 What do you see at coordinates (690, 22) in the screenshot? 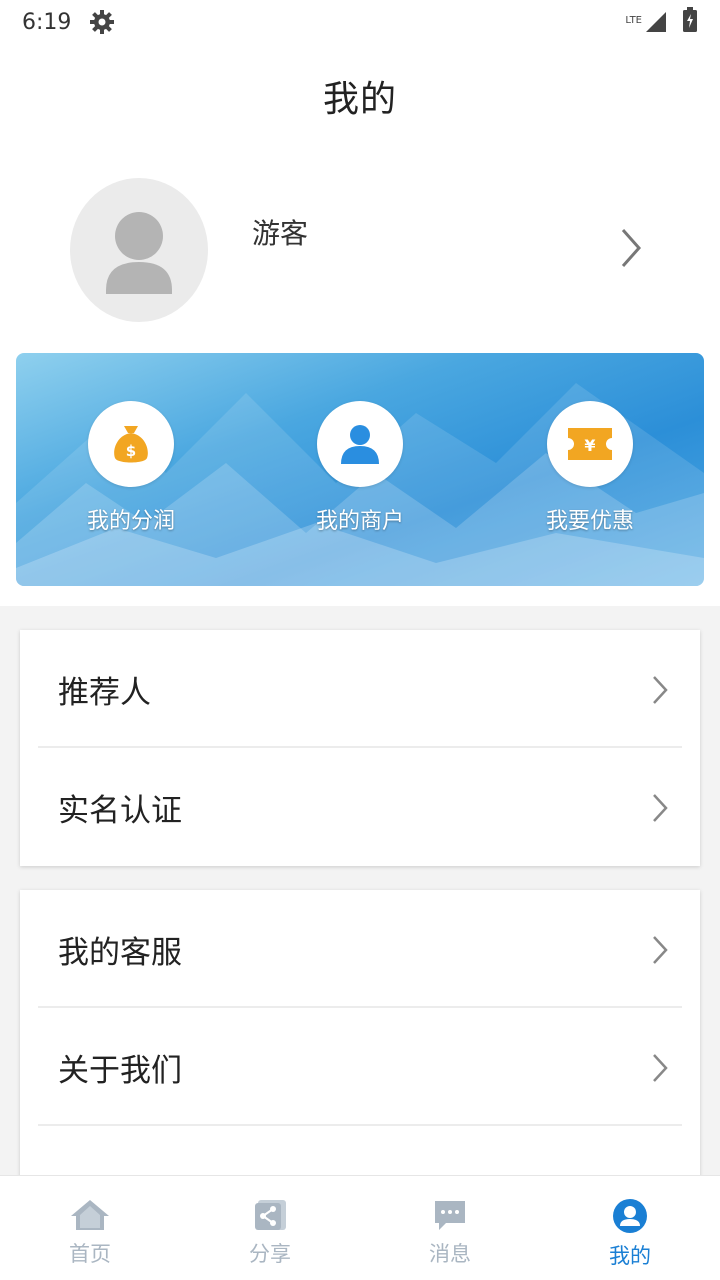
I see `battery-icon` at bounding box center [690, 22].